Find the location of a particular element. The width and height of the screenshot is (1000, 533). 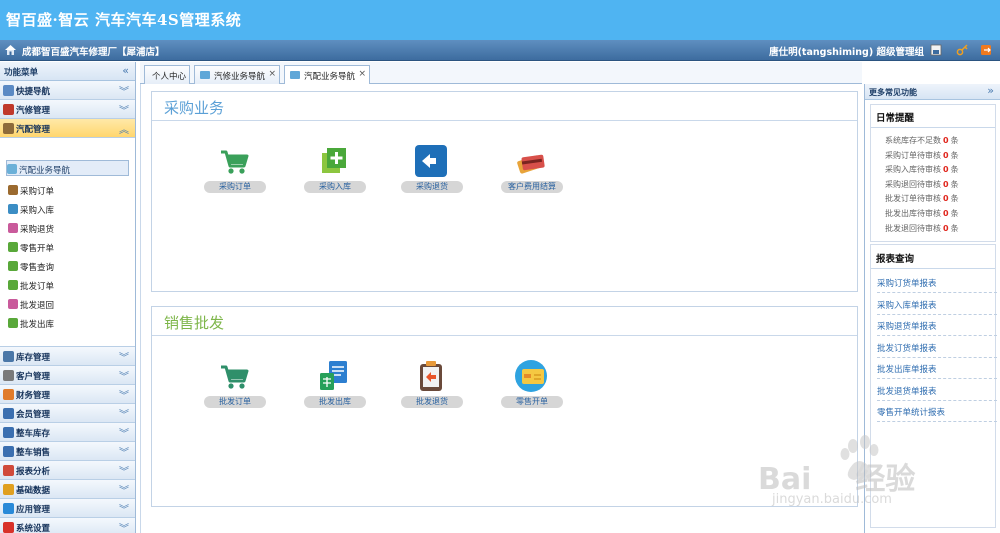

func-label: 采购订单 is located at coordinates (235, 187).